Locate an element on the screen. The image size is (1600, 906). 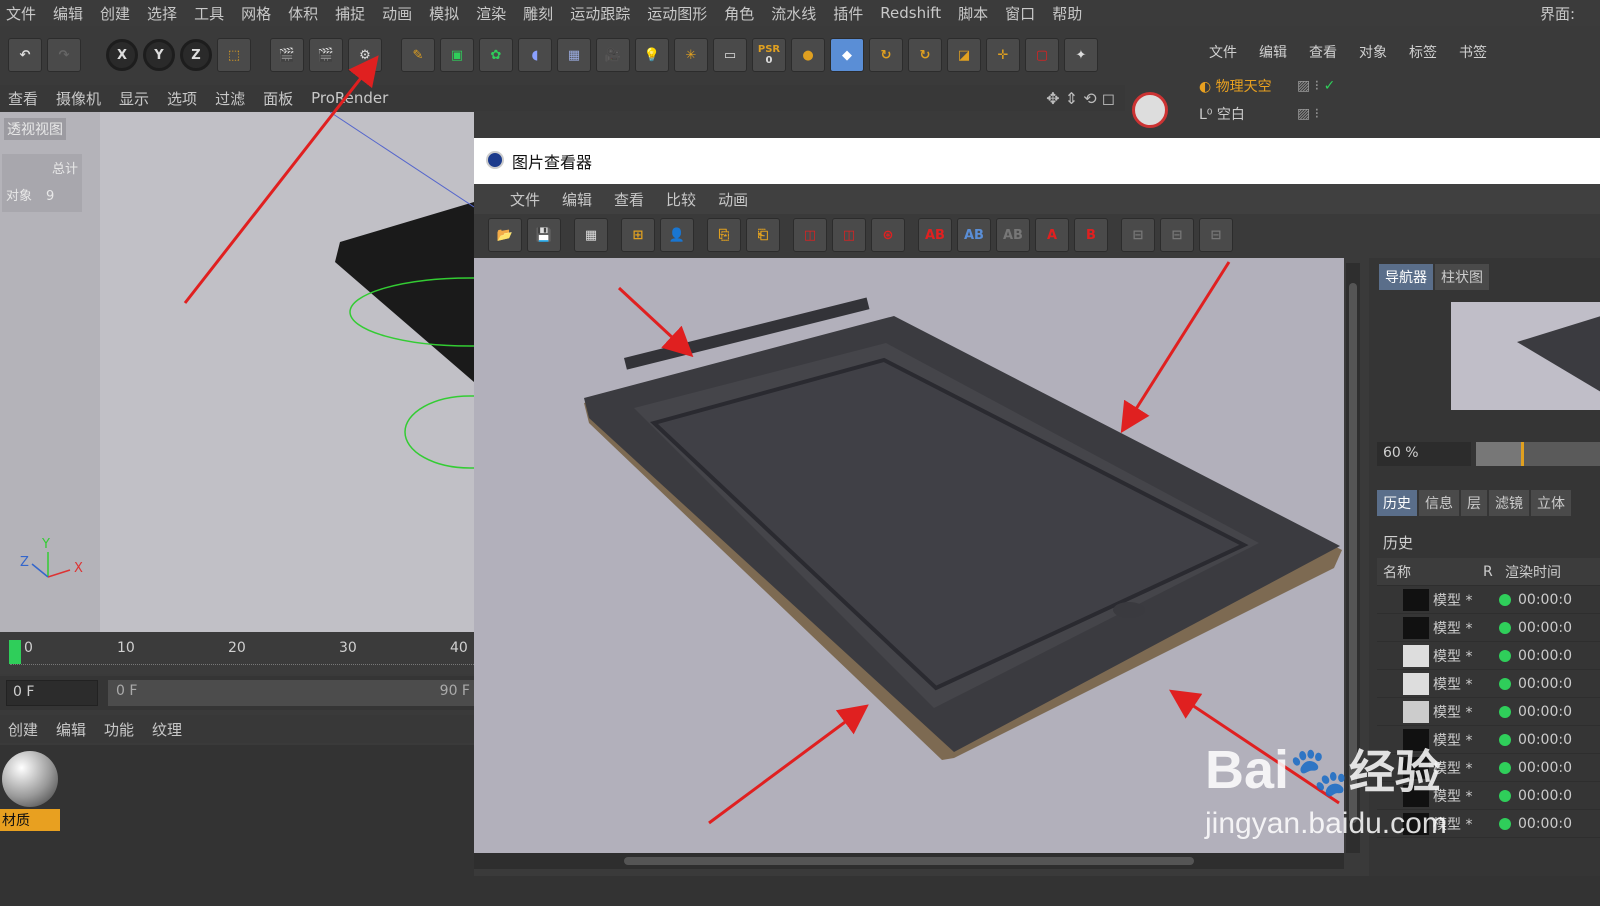
tab-stereo: 立体 is located at coordinates (1551, 503).